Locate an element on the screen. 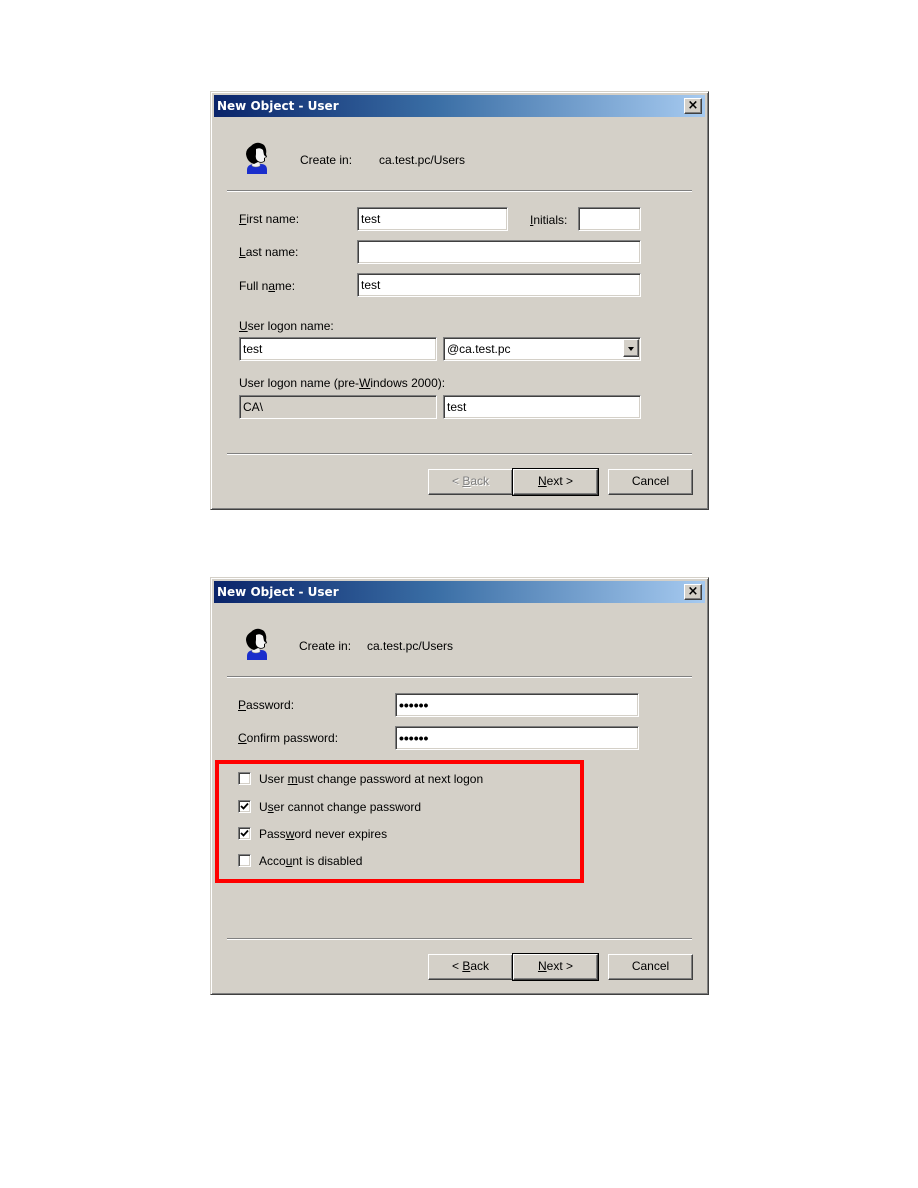 The image size is (918, 1188). confirm-password-label: Confirm password: is located at coordinates (288, 738).